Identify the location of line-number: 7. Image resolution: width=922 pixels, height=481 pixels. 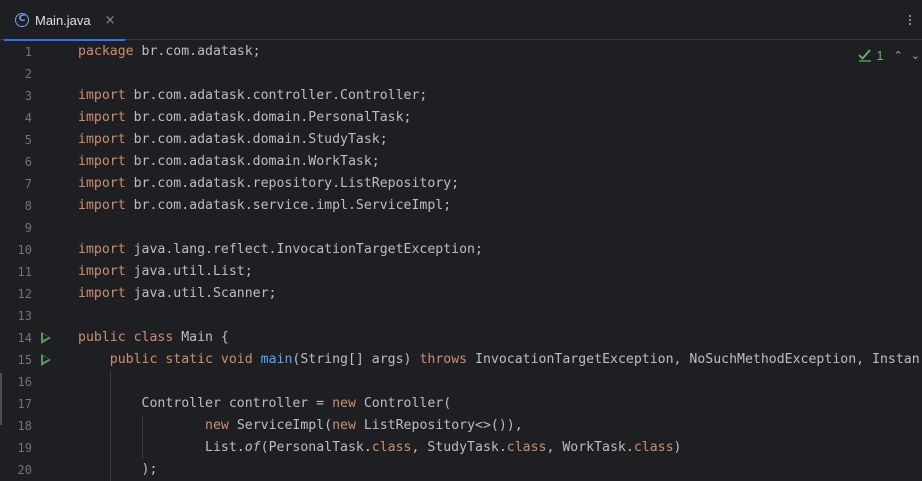
(28, 184).